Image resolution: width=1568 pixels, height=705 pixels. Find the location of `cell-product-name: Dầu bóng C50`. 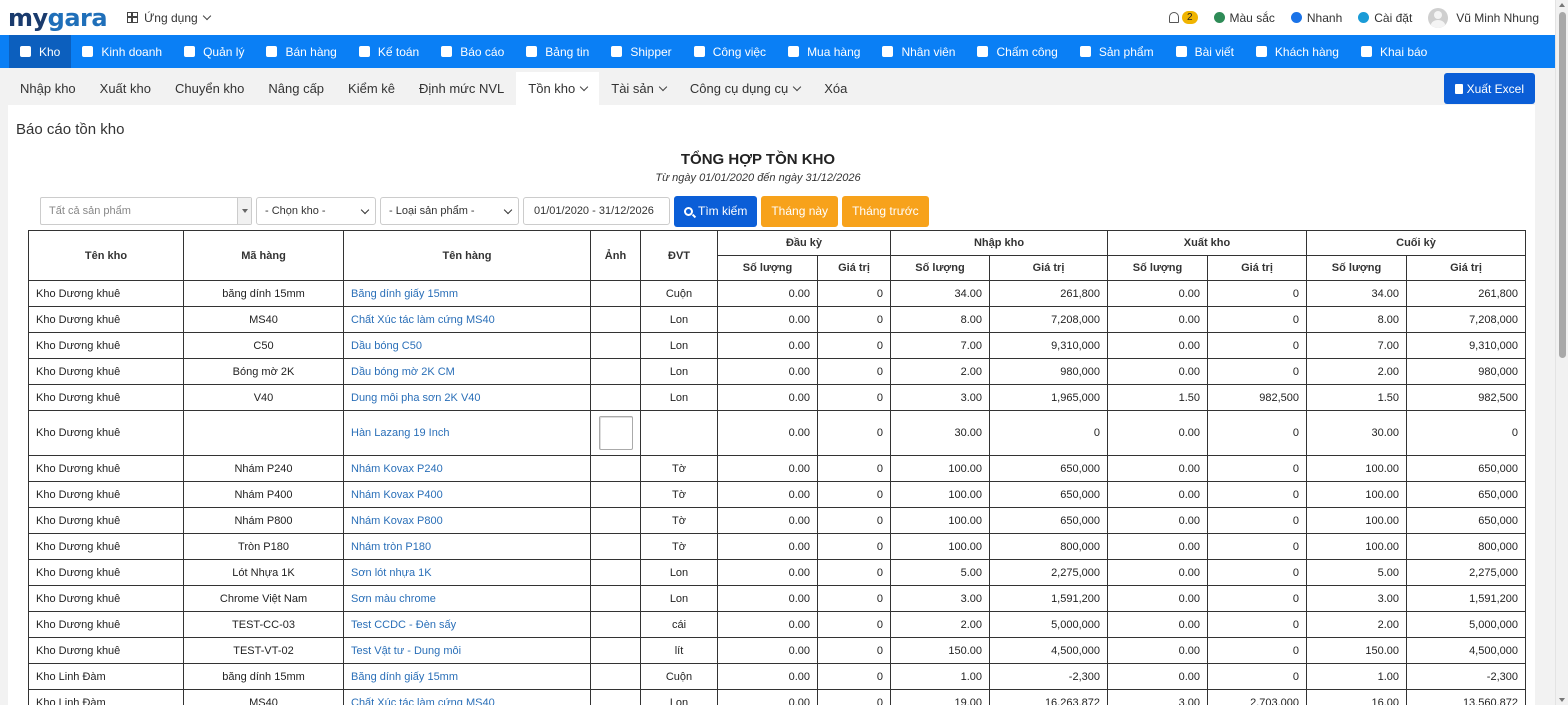

cell-product-name: Dầu bóng C50 is located at coordinates (467, 345).